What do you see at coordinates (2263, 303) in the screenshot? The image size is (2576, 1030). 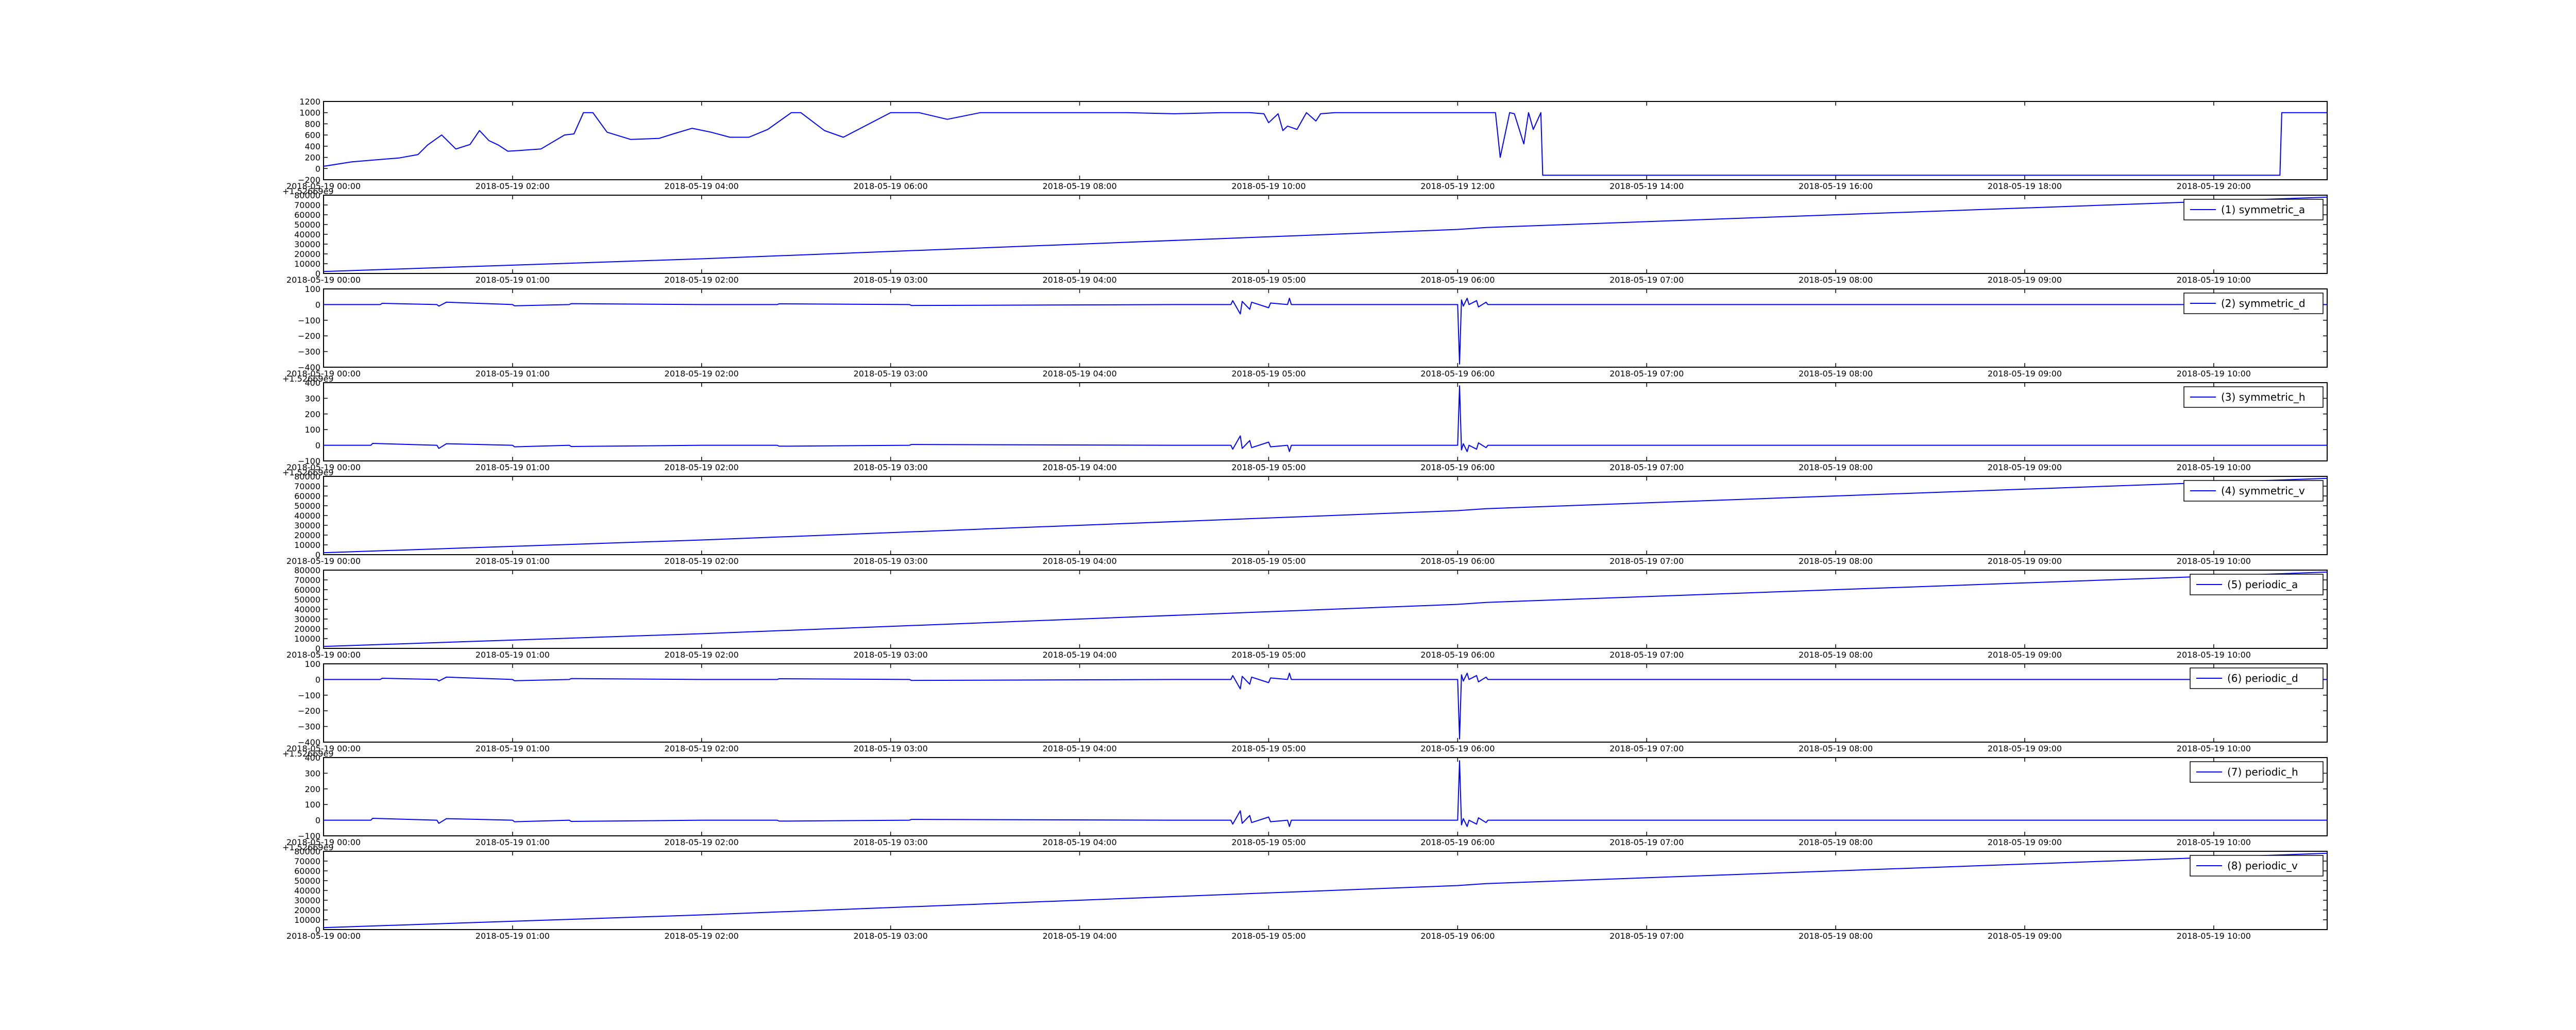 I see `legend-label: (2) symmetric_d` at bounding box center [2263, 303].